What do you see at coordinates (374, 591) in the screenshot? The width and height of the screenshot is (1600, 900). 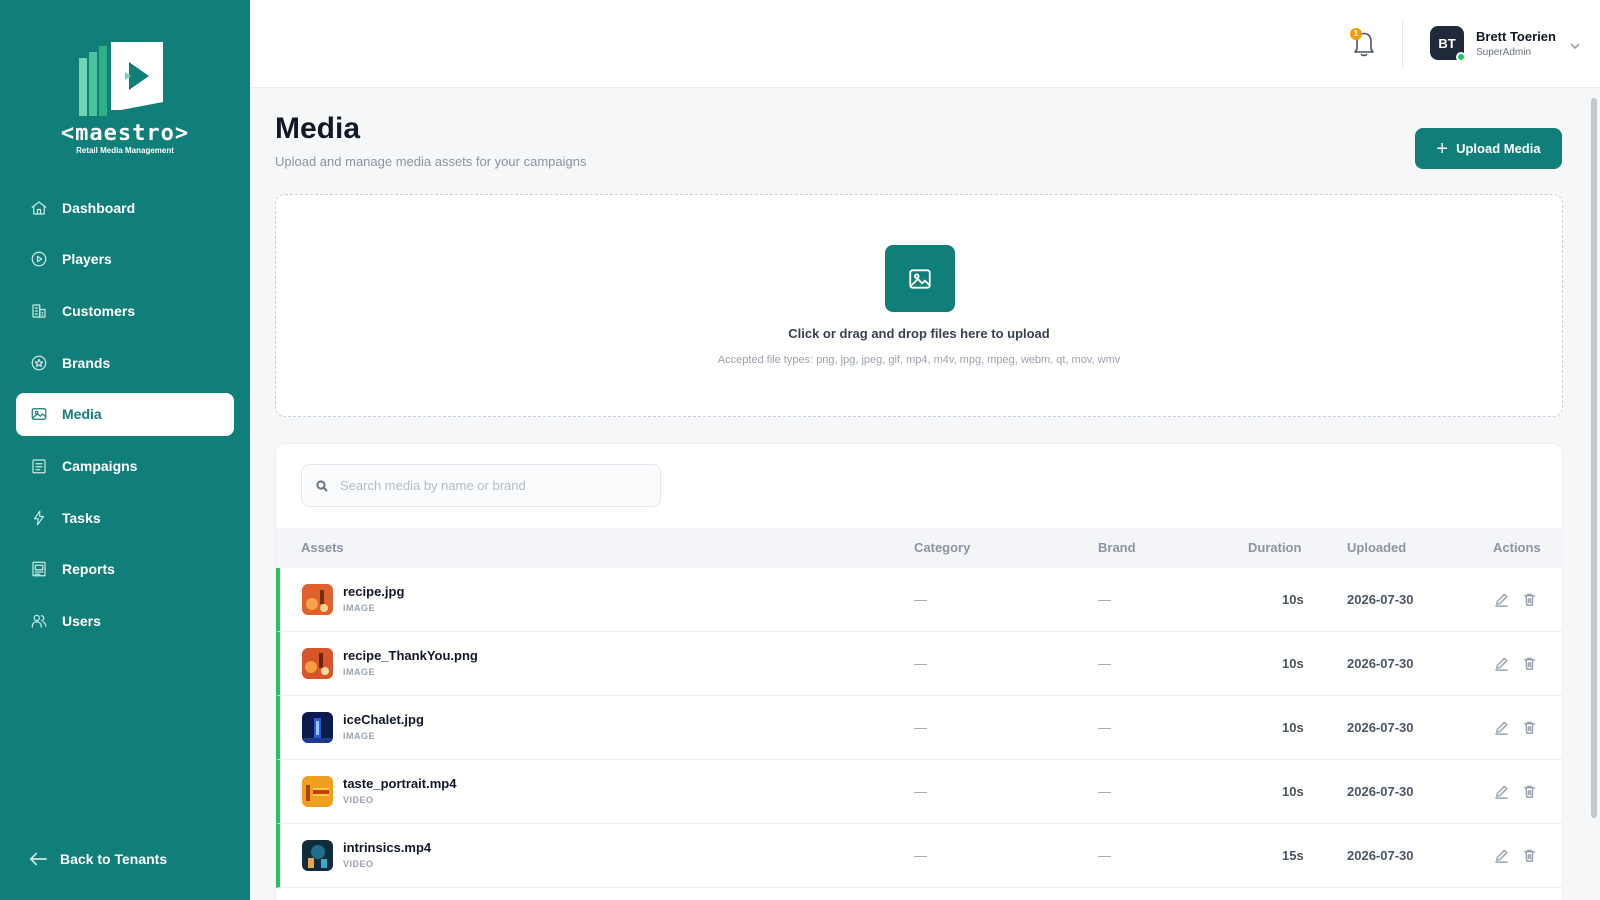 I see `media-filename: recipe.jpg` at bounding box center [374, 591].